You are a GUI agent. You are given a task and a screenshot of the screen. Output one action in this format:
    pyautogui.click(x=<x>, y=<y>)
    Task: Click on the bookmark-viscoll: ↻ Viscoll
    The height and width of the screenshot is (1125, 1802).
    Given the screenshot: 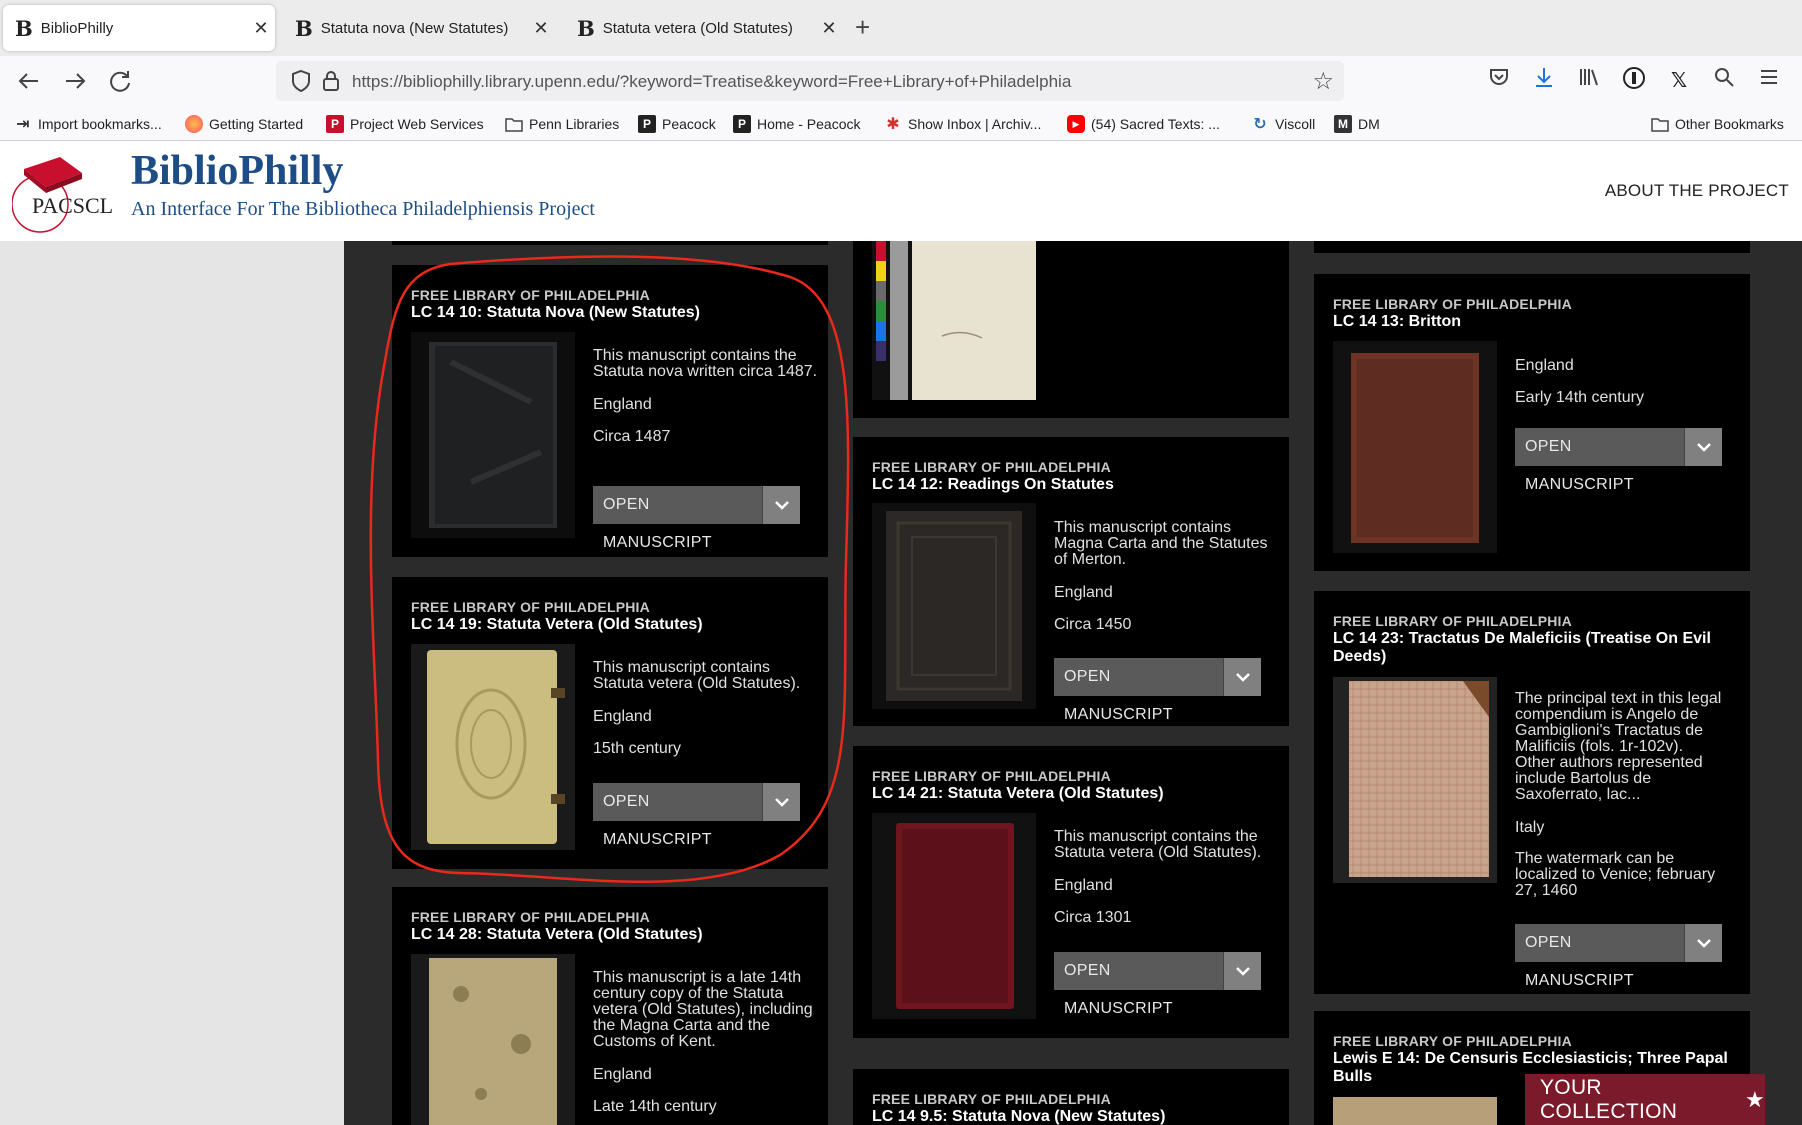 What is the action you would take?
    pyautogui.click(x=1283, y=124)
    